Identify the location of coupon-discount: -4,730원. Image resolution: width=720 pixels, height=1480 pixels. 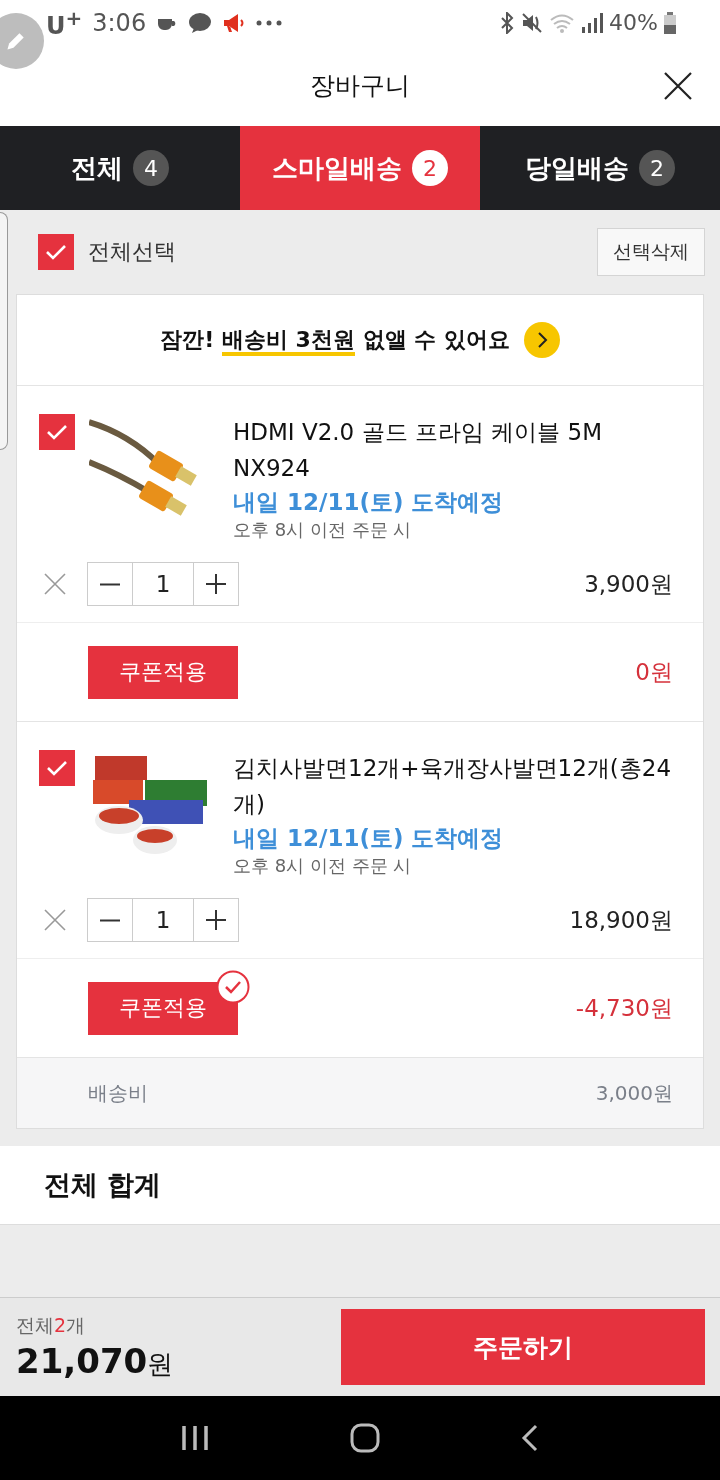
(624, 1008).